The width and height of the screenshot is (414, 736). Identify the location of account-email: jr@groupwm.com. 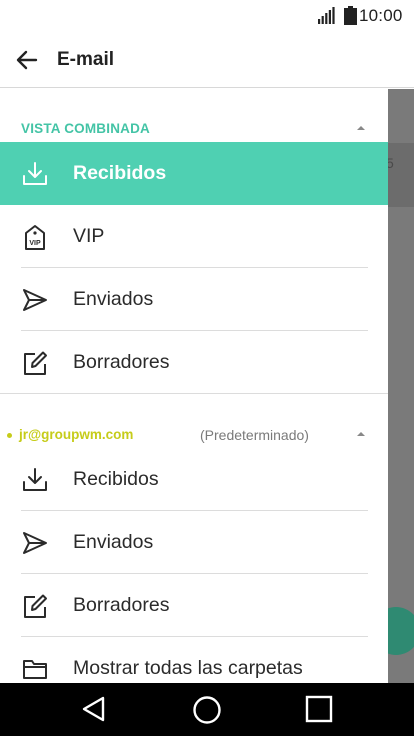
(76, 434).